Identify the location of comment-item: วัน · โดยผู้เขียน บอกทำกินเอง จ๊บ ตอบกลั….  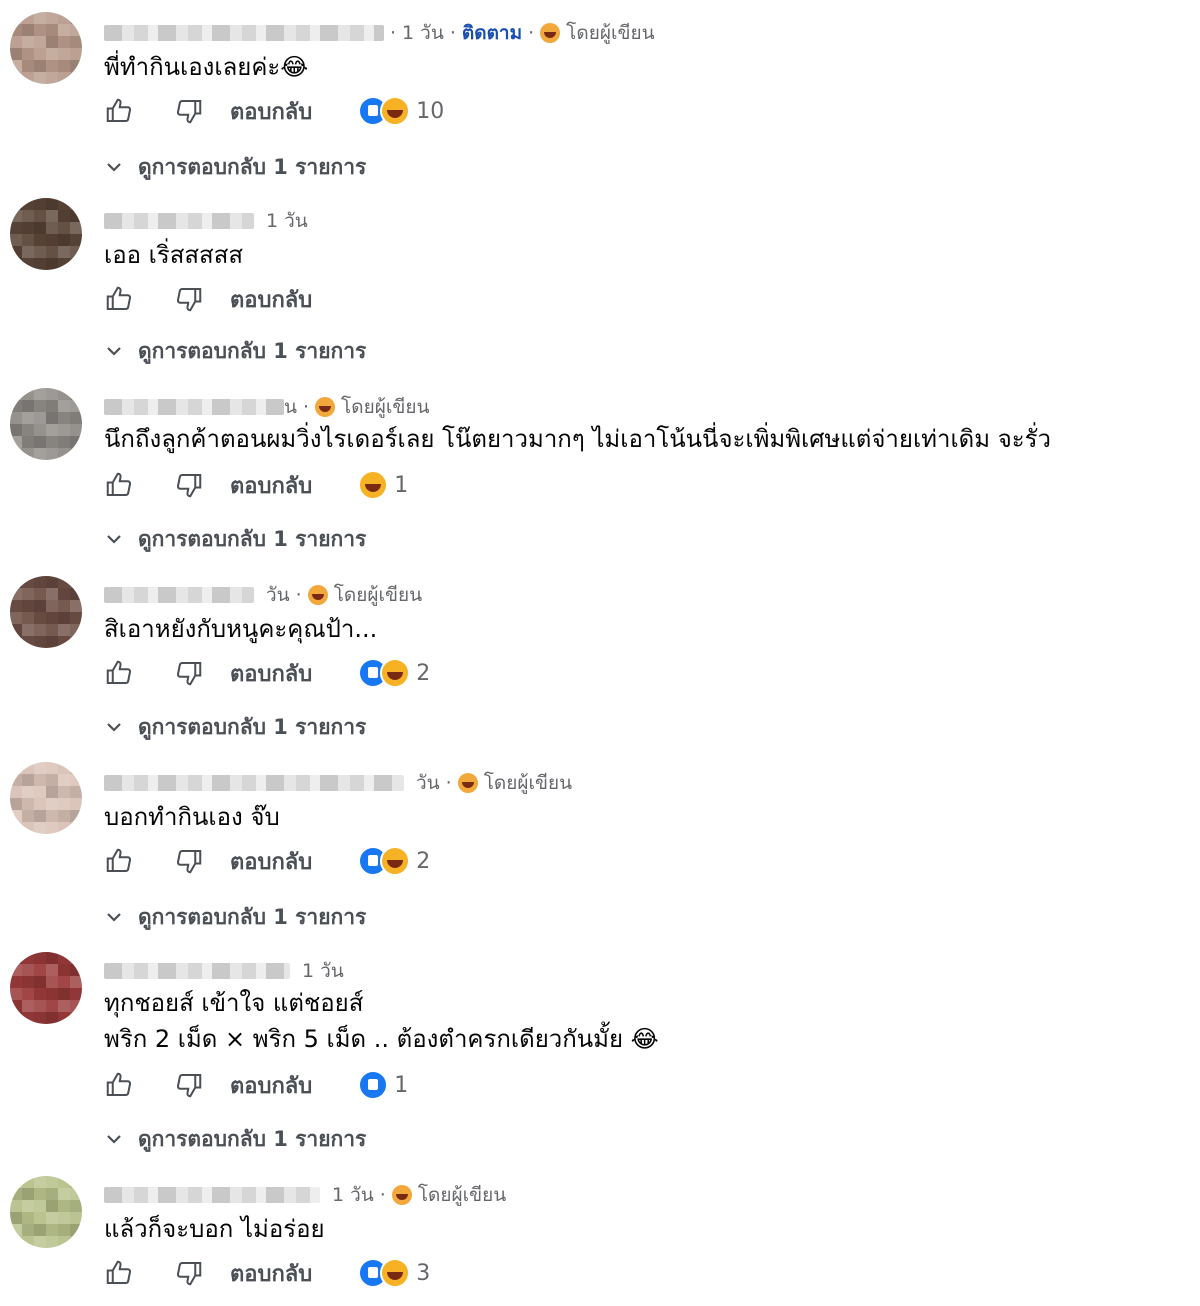
(600, 846).